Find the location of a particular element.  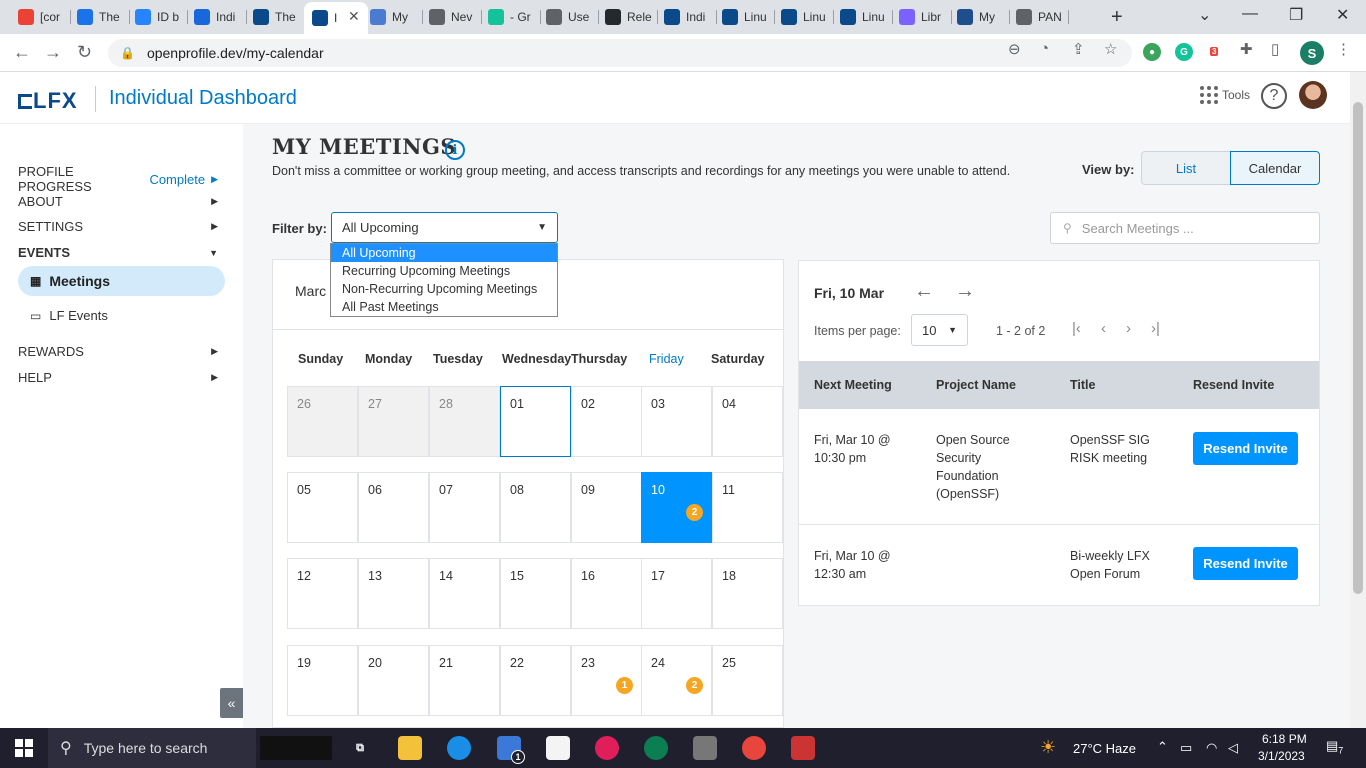

calendar-day-cell: 03 is located at coordinates (676, 421).